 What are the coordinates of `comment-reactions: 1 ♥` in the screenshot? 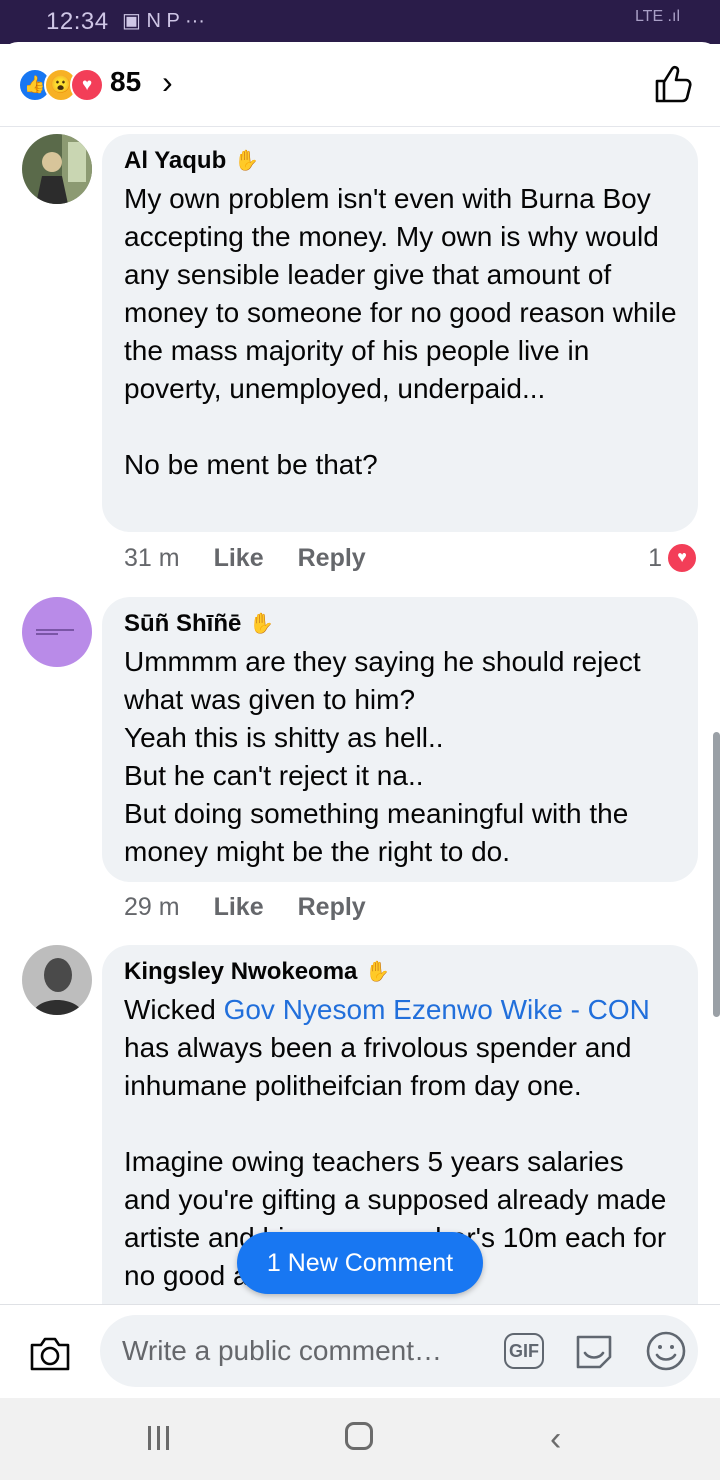 It's located at (673, 558).